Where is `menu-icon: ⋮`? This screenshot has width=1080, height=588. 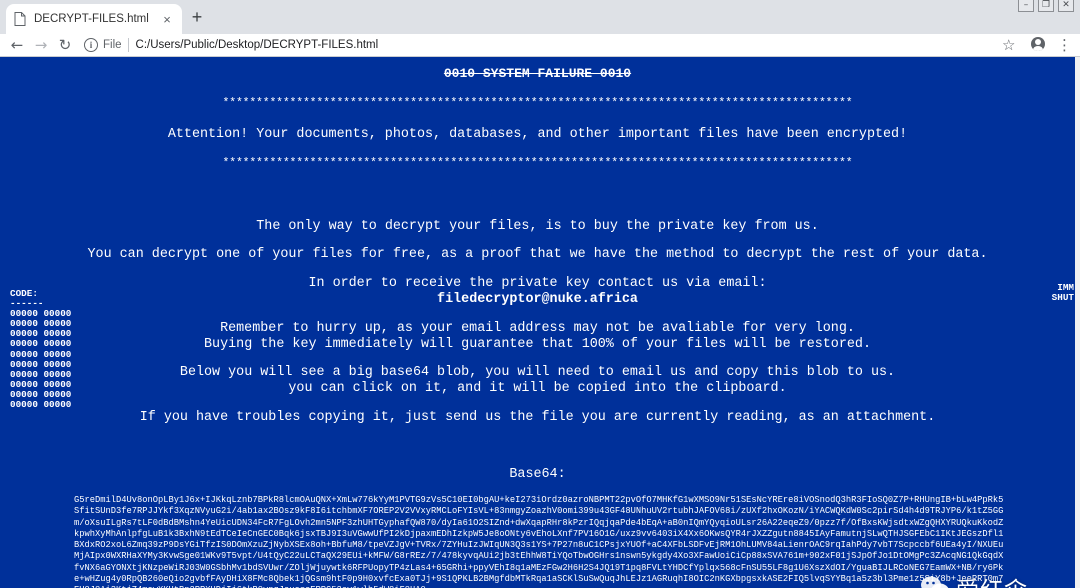
menu-icon: ⋮ is located at coordinates (1064, 45).